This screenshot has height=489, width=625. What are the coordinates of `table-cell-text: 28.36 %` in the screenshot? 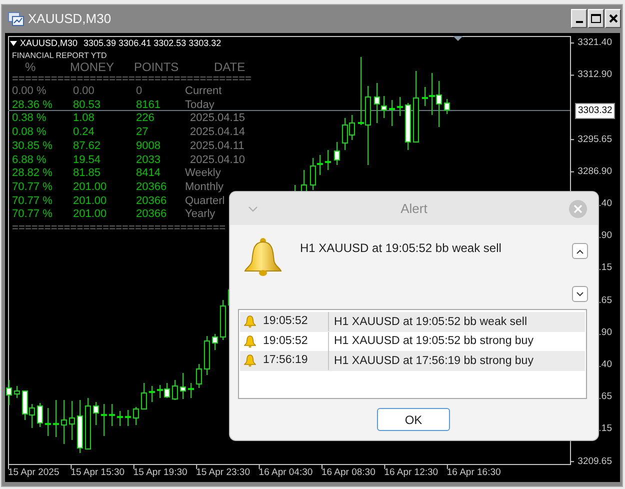 It's located at (33, 105).